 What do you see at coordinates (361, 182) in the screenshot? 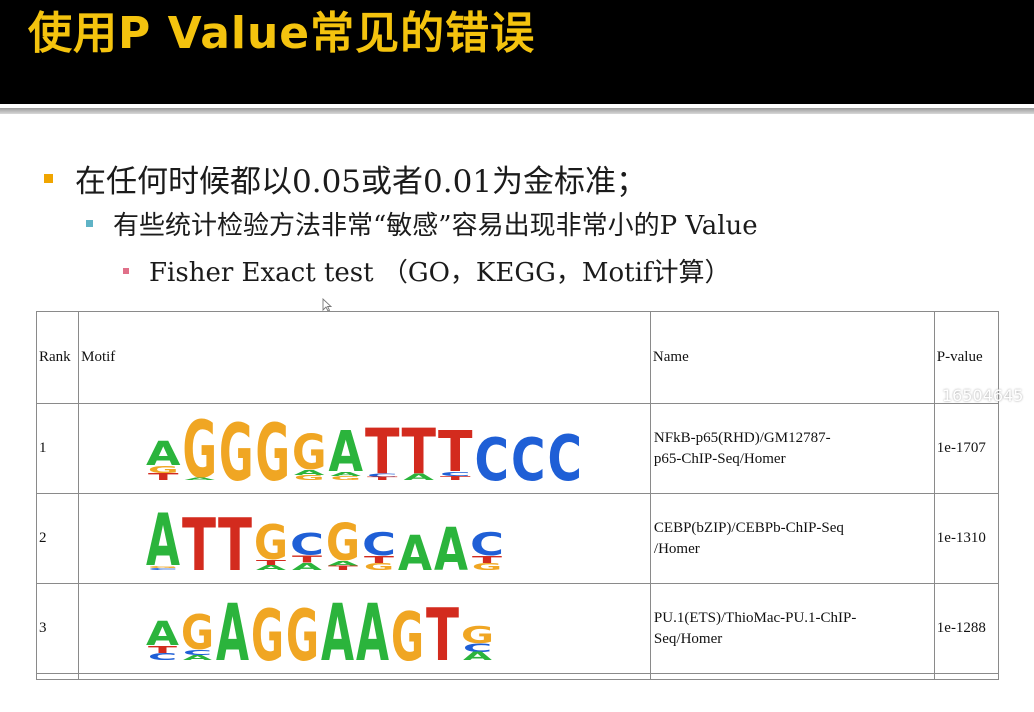
I see `bullet-level1-text: 在任何时候都以0.05或者0.01为金标准；` at bounding box center [361, 182].